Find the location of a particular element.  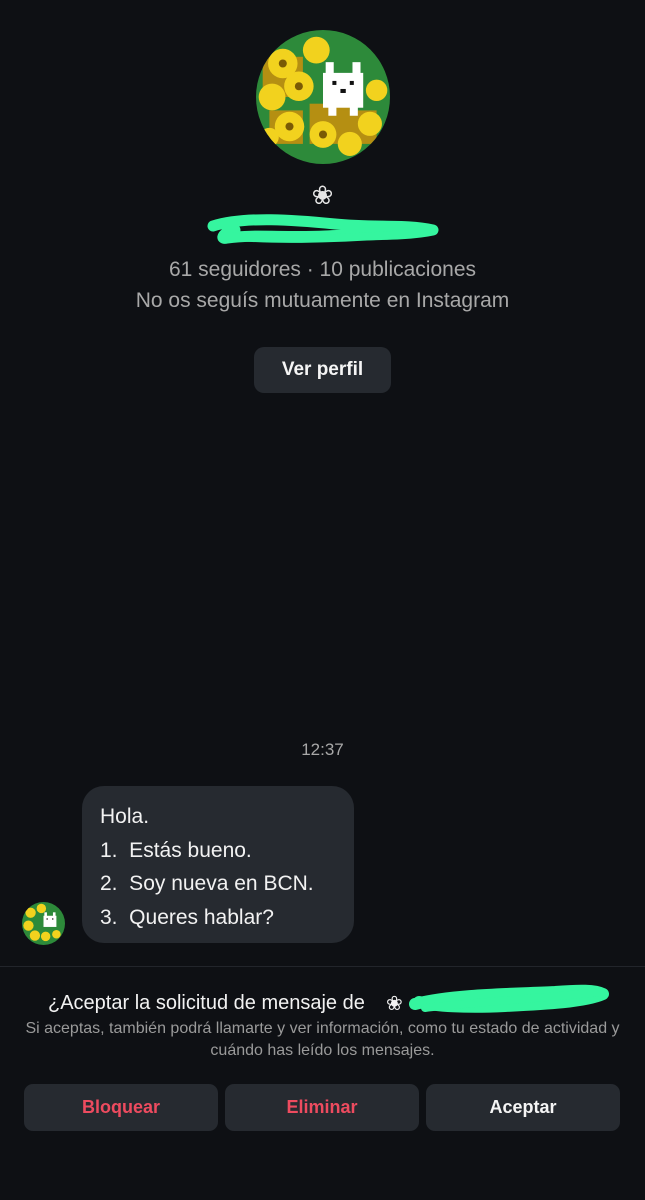

username-redaction-scribble is located at coordinates (322, 230).